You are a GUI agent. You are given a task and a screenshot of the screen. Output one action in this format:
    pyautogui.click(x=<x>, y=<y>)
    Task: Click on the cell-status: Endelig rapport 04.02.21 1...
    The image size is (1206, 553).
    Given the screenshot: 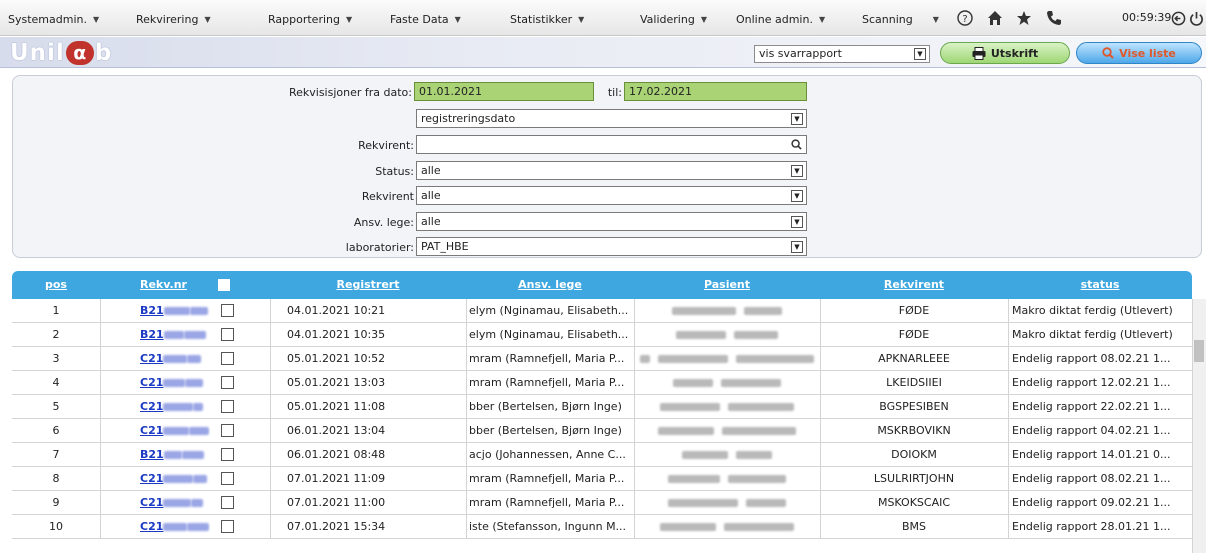 What is the action you would take?
    pyautogui.click(x=1091, y=430)
    